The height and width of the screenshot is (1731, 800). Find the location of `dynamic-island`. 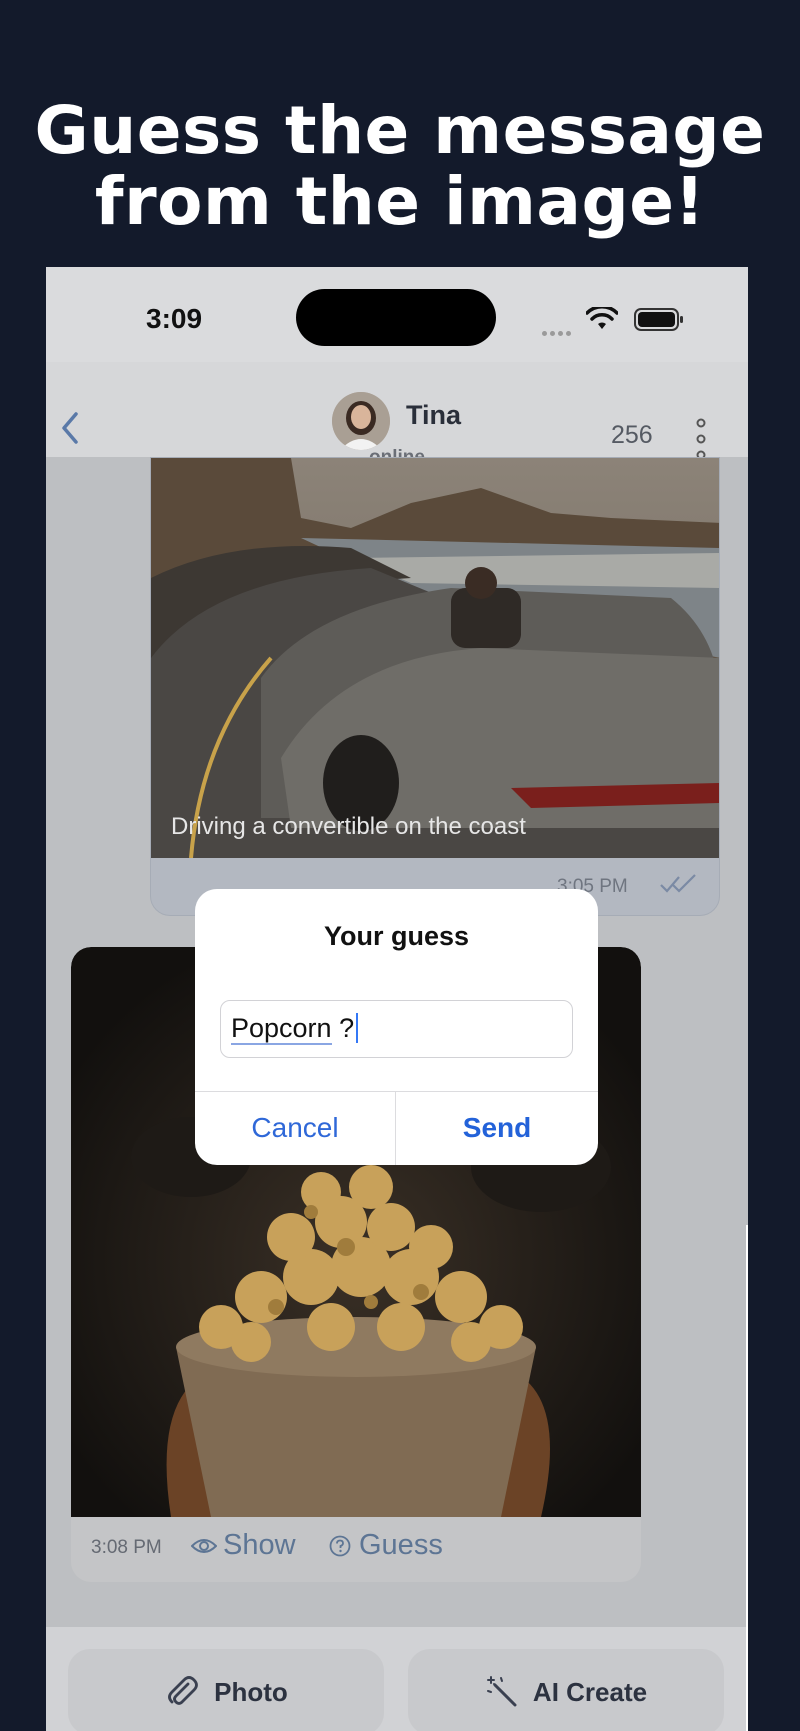

dynamic-island is located at coordinates (396, 317).